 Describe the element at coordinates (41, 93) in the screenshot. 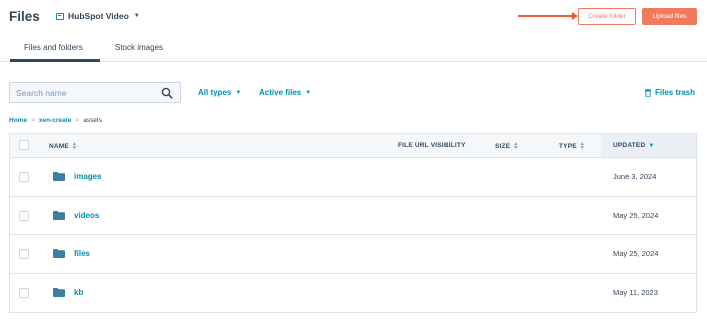

I see `search-placeholder: Search name` at that location.